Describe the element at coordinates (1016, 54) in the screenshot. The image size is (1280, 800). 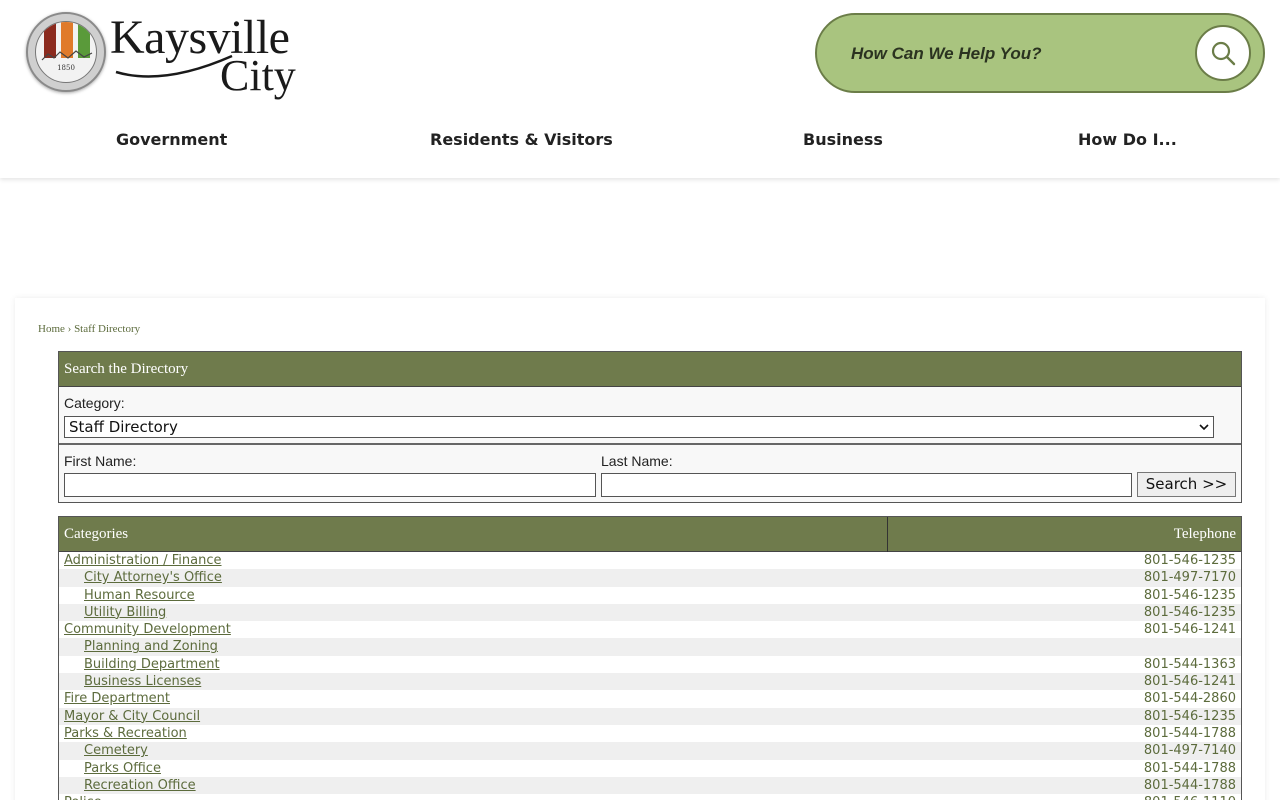
I see `site-search-input` at that location.